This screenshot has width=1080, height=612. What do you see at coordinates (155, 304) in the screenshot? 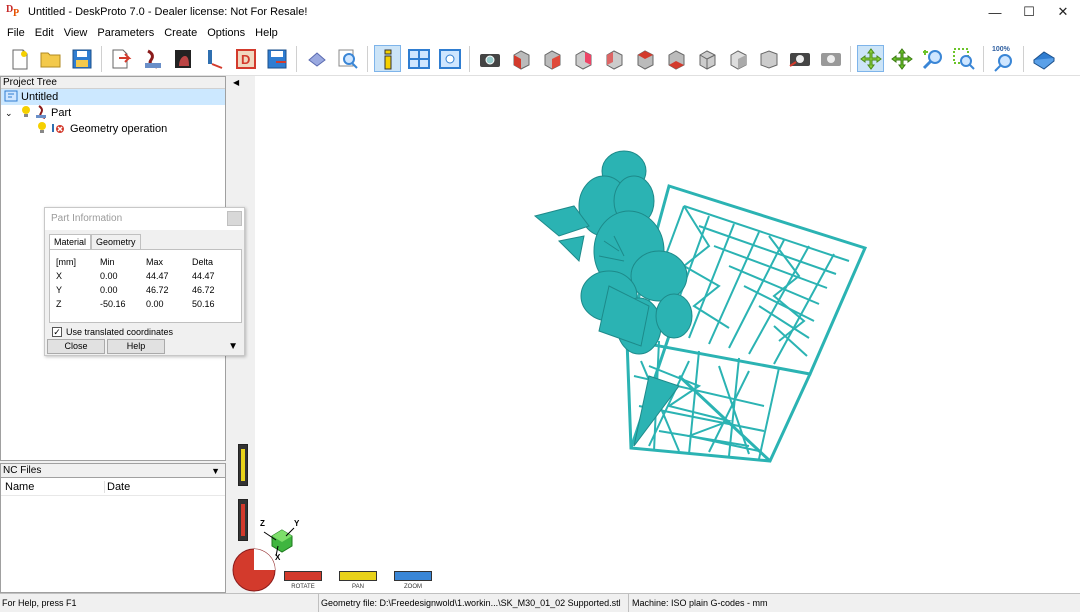
I see `row-max: 0.00` at bounding box center [155, 304].